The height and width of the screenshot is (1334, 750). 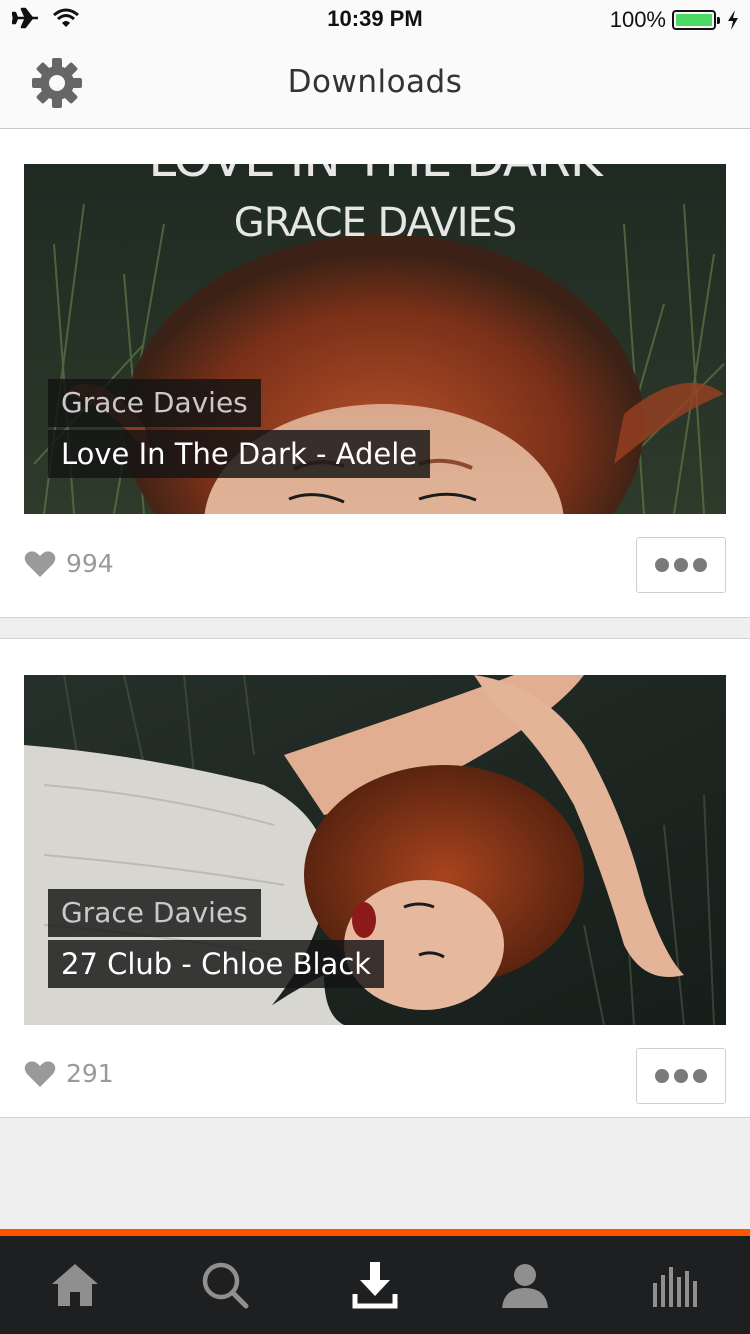 I want to click on nav-header: Downloads, so click(x=375, y=84).